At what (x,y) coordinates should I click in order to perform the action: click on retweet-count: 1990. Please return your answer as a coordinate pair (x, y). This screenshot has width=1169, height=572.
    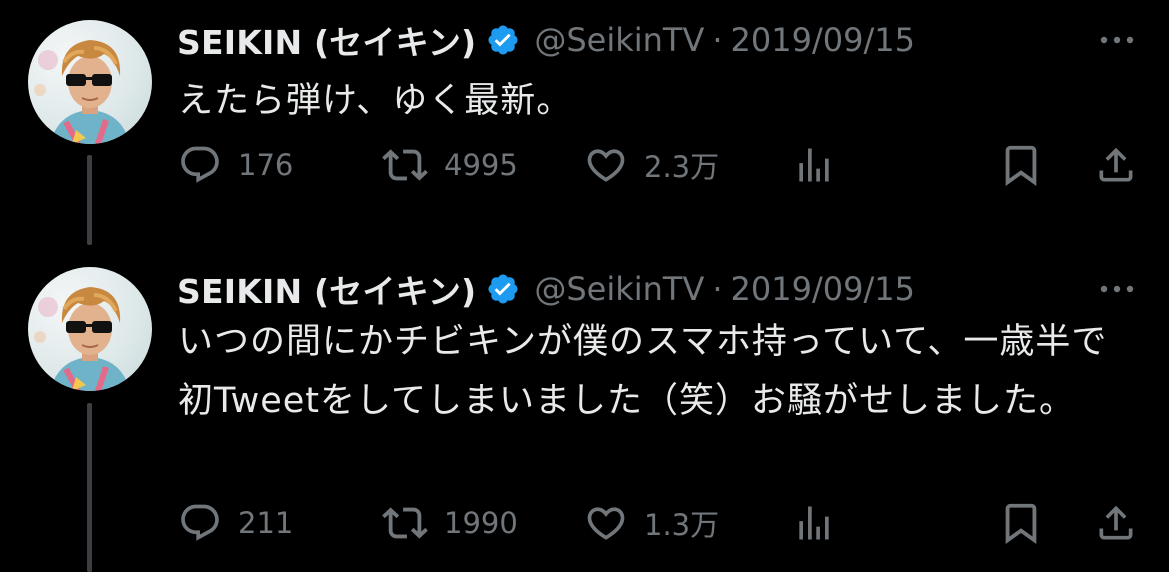
    Looking at the image, I should click on (481, 523).